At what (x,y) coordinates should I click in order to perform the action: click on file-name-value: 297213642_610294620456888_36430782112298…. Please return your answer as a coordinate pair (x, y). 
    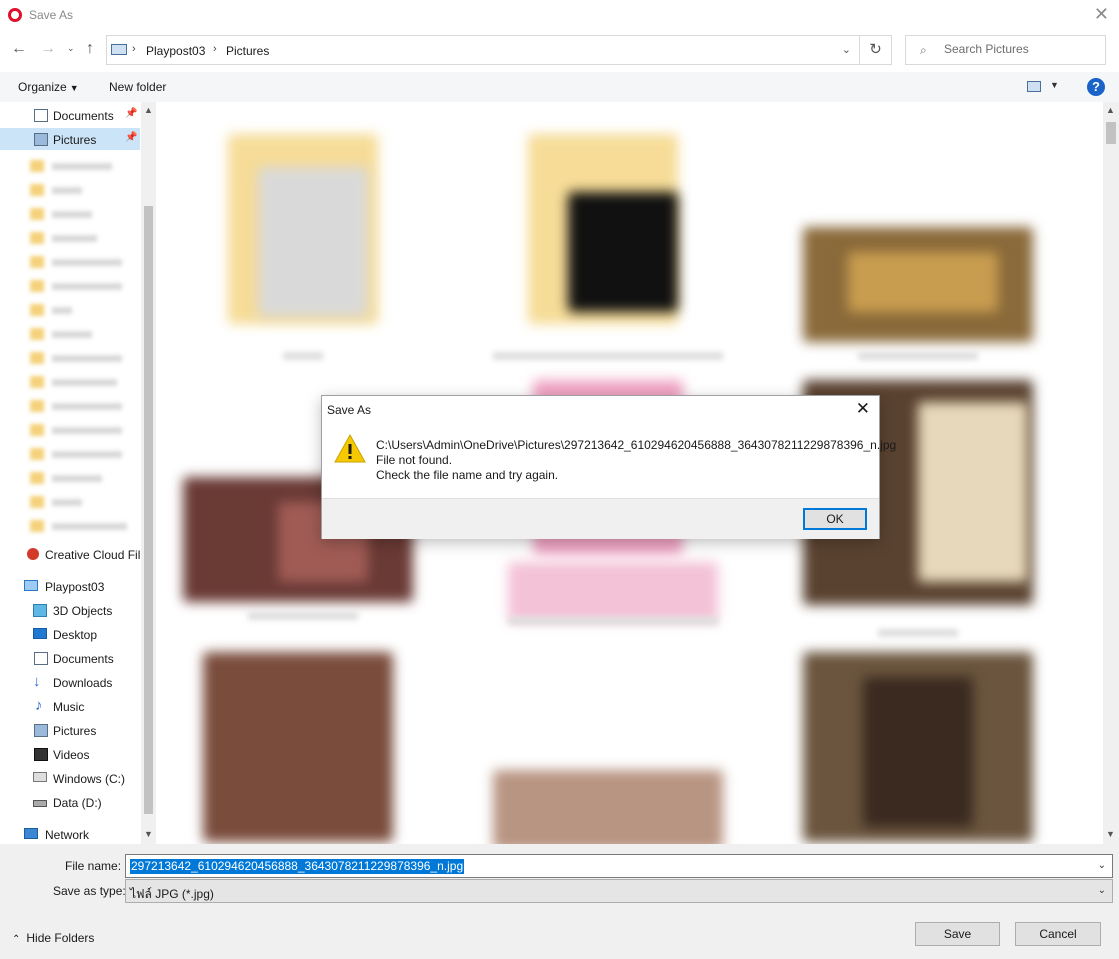
    Looking at the image, I should click on (297, 866).